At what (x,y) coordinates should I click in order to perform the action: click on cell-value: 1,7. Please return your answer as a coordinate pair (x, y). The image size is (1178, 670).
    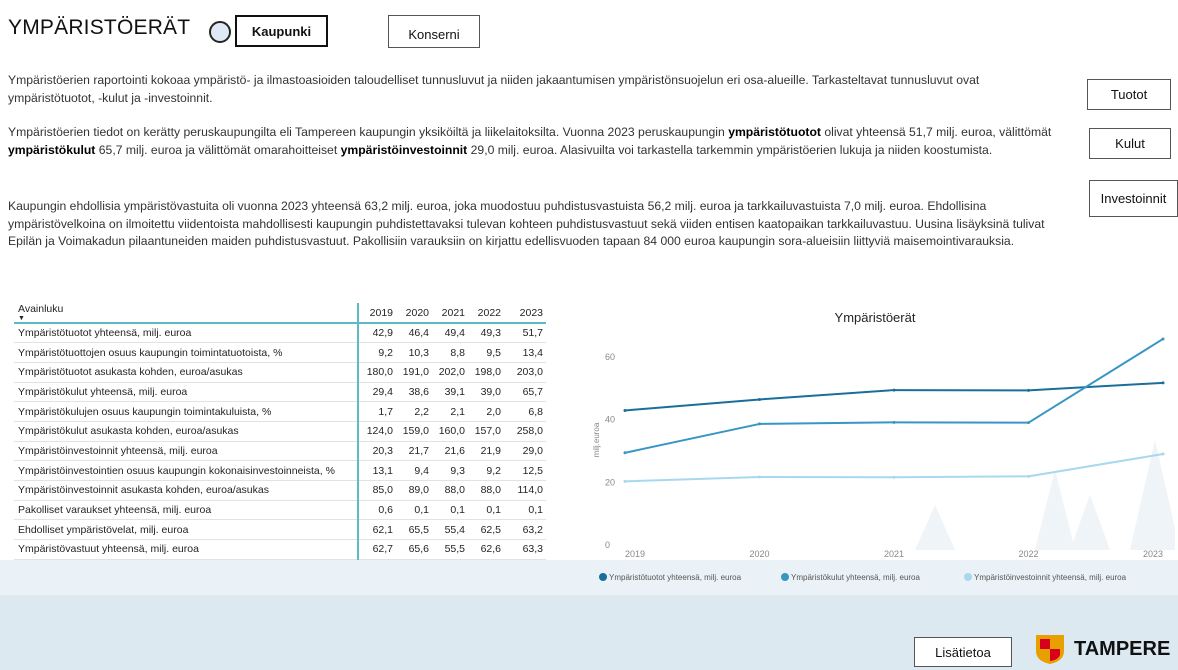
    Looking at the image, I should click on (377, 411).